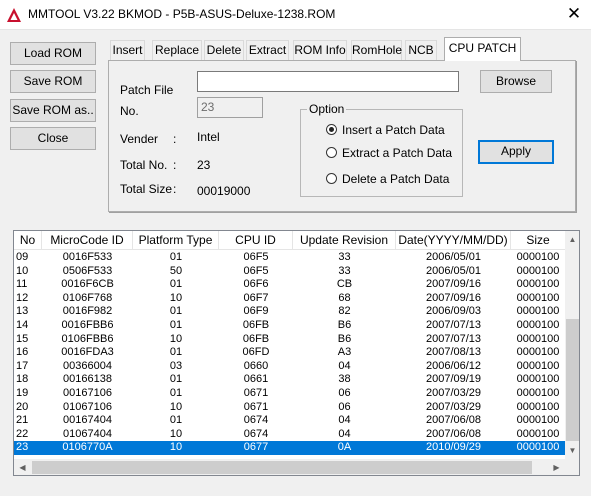  I want to click on table-row: 09 0016F533 01 06F5 33 2006/05/01 0000100, so click(289, 258).